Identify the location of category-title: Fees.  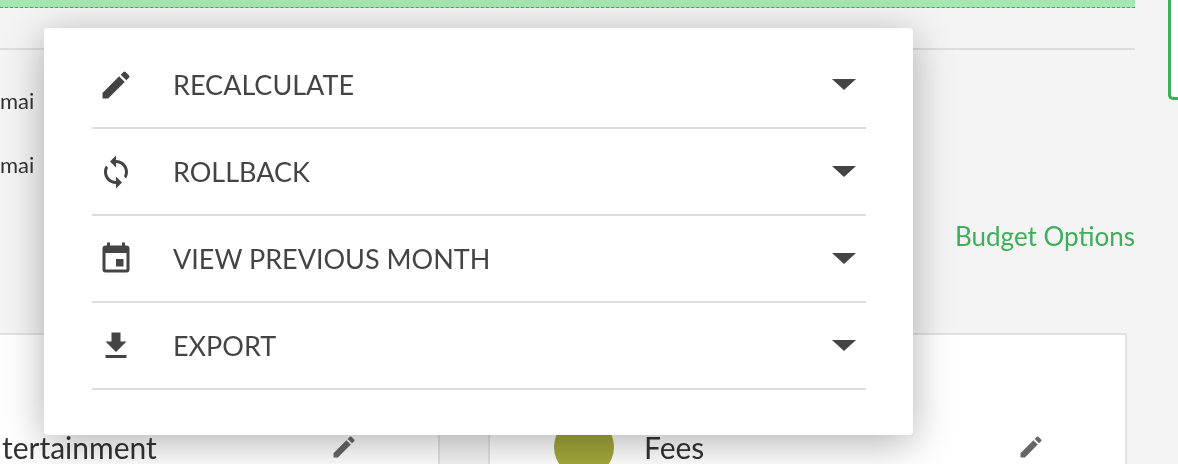
(675, 447).